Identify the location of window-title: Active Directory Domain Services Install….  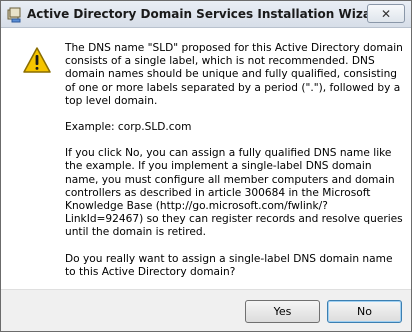
(206, 14).